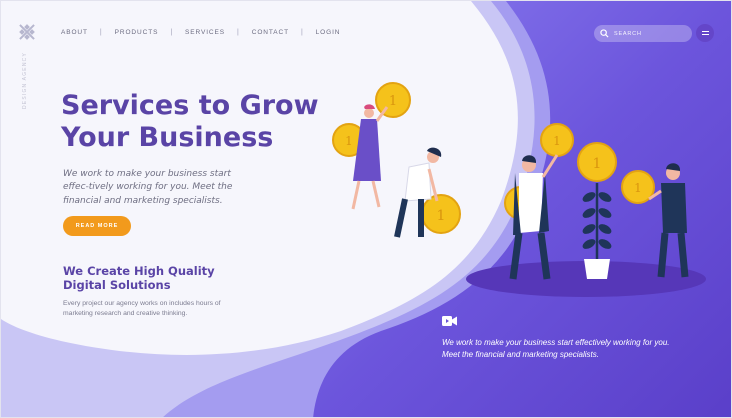 The width and height of the screenshot is (732, 418). I want to click on feature-title: We Create High Quality Digital Solutions, so click(143, 278).